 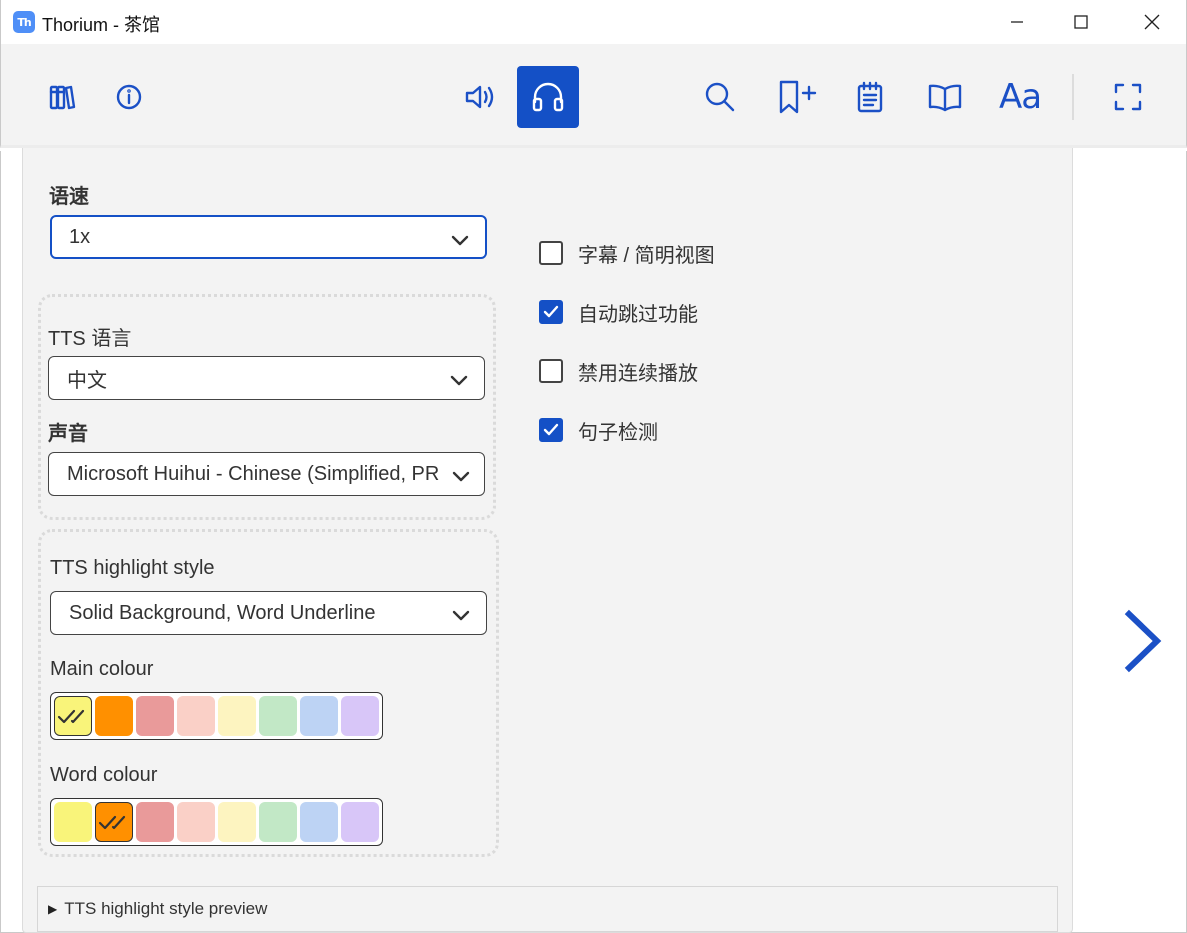 I want to click on text-settings-button: Aa, so click(x=1020, y=97).